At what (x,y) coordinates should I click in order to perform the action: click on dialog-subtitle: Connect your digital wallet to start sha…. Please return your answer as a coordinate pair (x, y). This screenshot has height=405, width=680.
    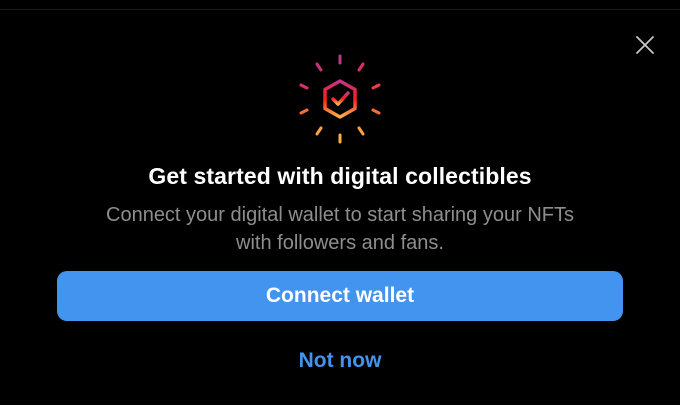
    Looking at the image, I should click on (340, 229).